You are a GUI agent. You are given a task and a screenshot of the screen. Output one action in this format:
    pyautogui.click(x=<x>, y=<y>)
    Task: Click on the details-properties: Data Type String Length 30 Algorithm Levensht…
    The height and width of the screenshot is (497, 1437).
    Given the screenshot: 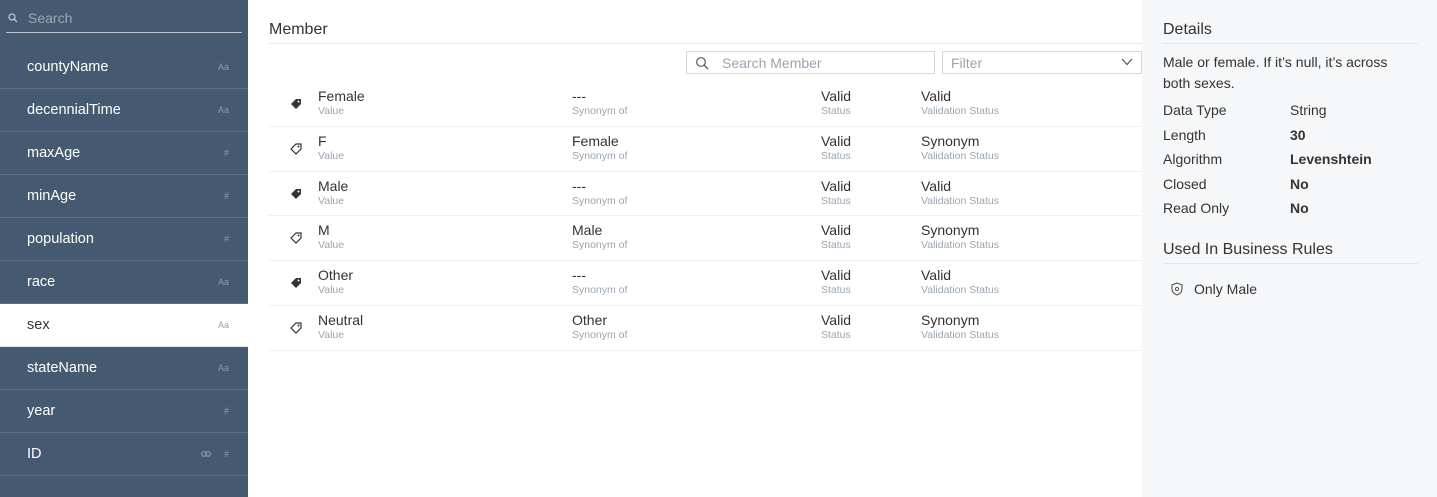 What is the action you would take?
    pyautogui.click(x=1290, y=161)
    